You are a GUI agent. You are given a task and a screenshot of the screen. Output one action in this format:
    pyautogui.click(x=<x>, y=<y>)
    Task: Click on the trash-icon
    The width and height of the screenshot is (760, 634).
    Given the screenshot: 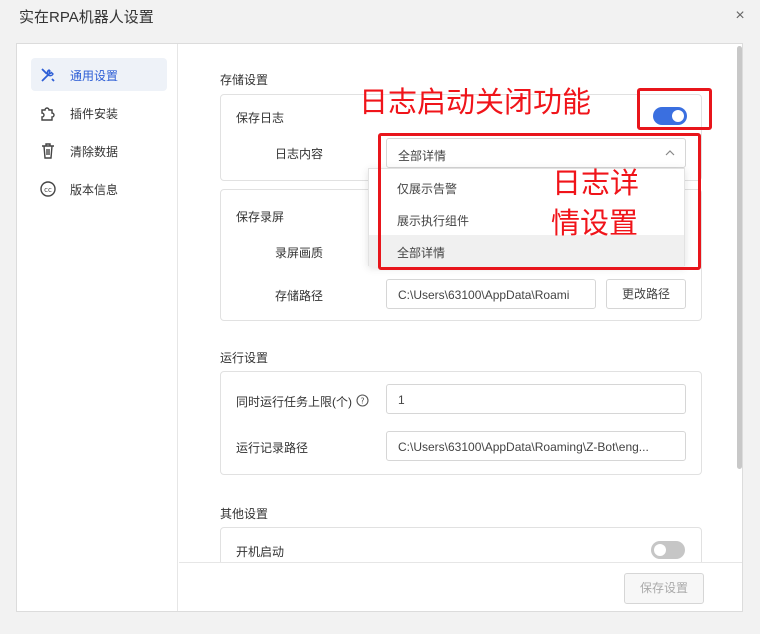 What is the action you would take?
    pyautogui.click(x=48, y=151)
    